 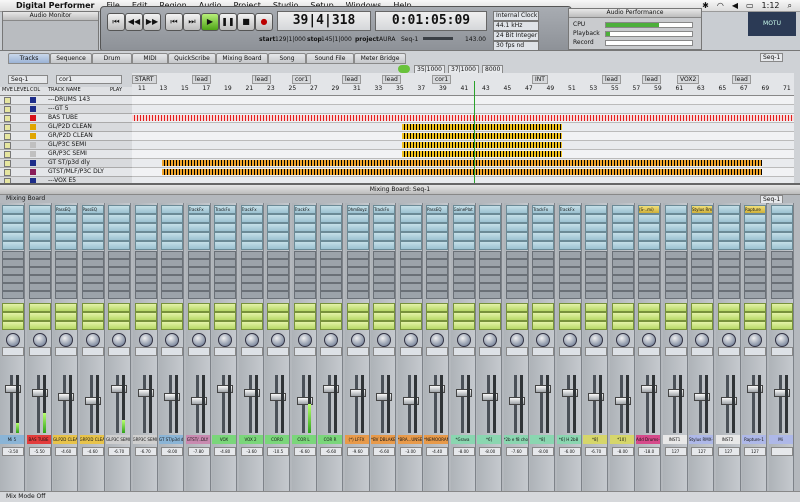 I want to click on channel-name: Add Drums-1, so click(x=648, y=439).